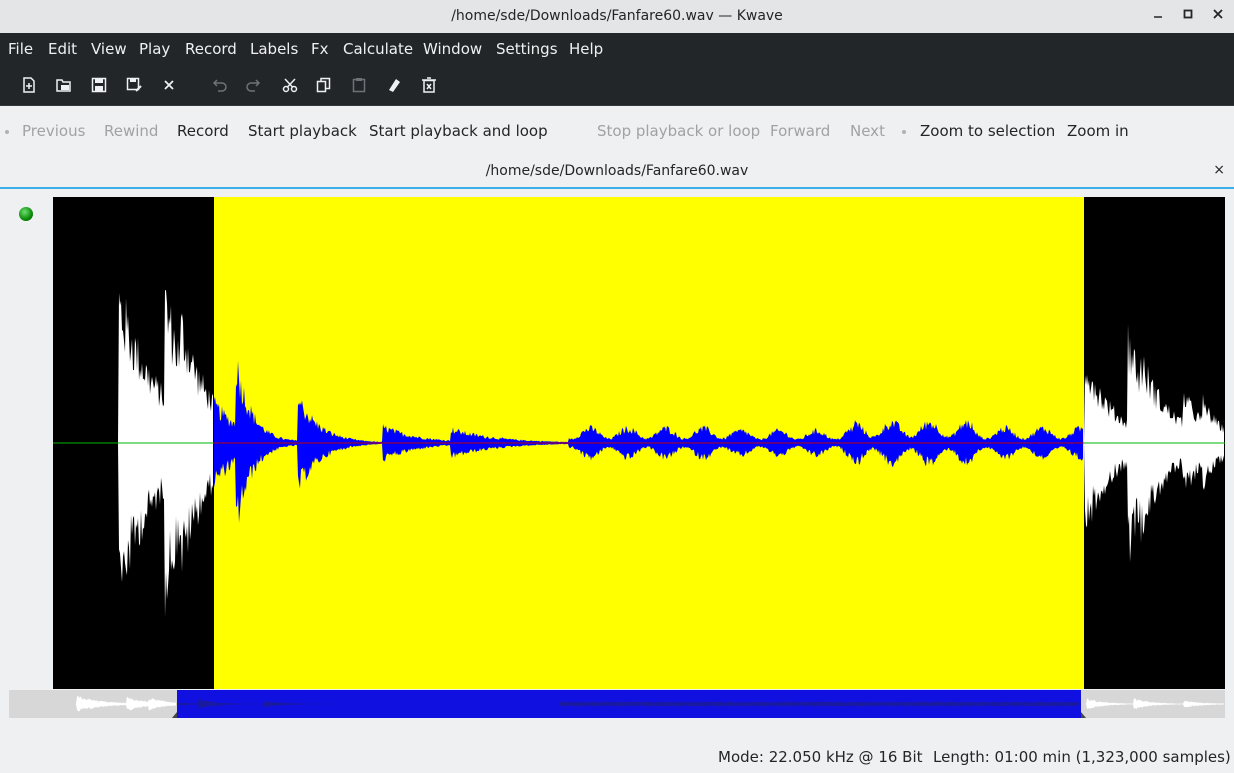 The image size is (1234, 773). What do you see at coordinates (302, 131) in the screenshot?
I see `start-playback-button: Start playback` at bounding box center [302, 131].